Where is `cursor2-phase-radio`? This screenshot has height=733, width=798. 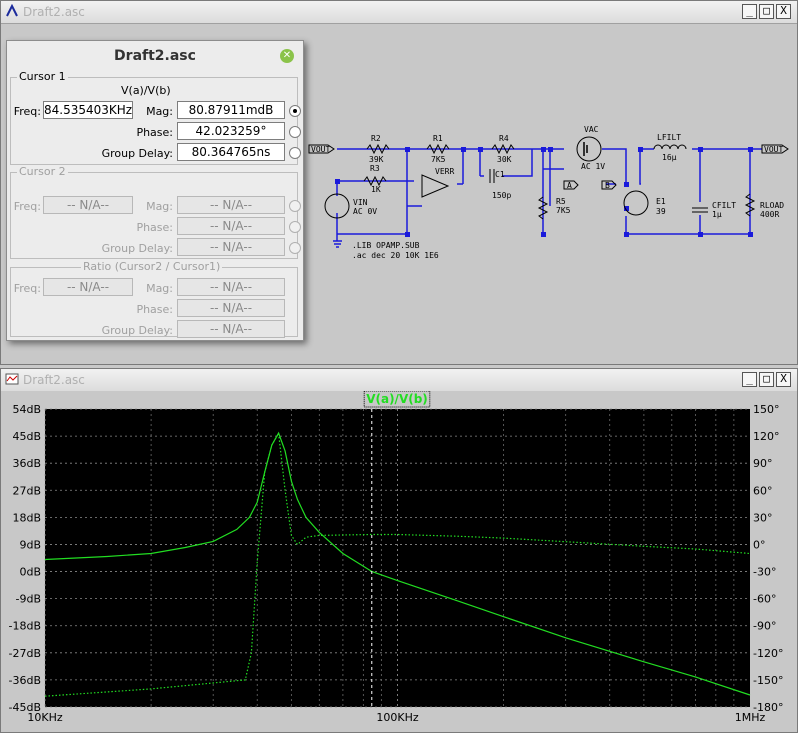
cursor2-phase-radio is located at coordinates (295, 227).